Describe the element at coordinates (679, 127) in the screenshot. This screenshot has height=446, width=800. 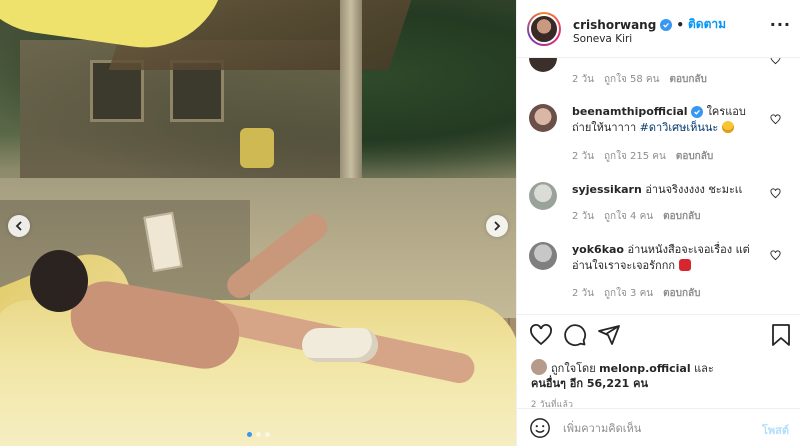
I see `hashtag-link: #ดาวิเศษเห็นนะ` at that location.